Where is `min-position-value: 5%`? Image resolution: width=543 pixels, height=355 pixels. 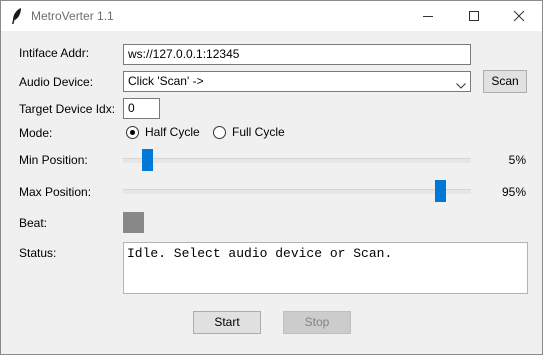
min-position-value: 5% is located at coordinates (517, 160).